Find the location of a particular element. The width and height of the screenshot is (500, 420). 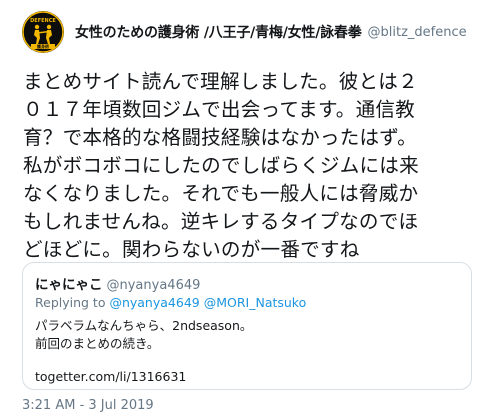

tweet-text-line: 育？で本格的な格闘技経験はなかったはず。 is located at coordinates (220, 137).